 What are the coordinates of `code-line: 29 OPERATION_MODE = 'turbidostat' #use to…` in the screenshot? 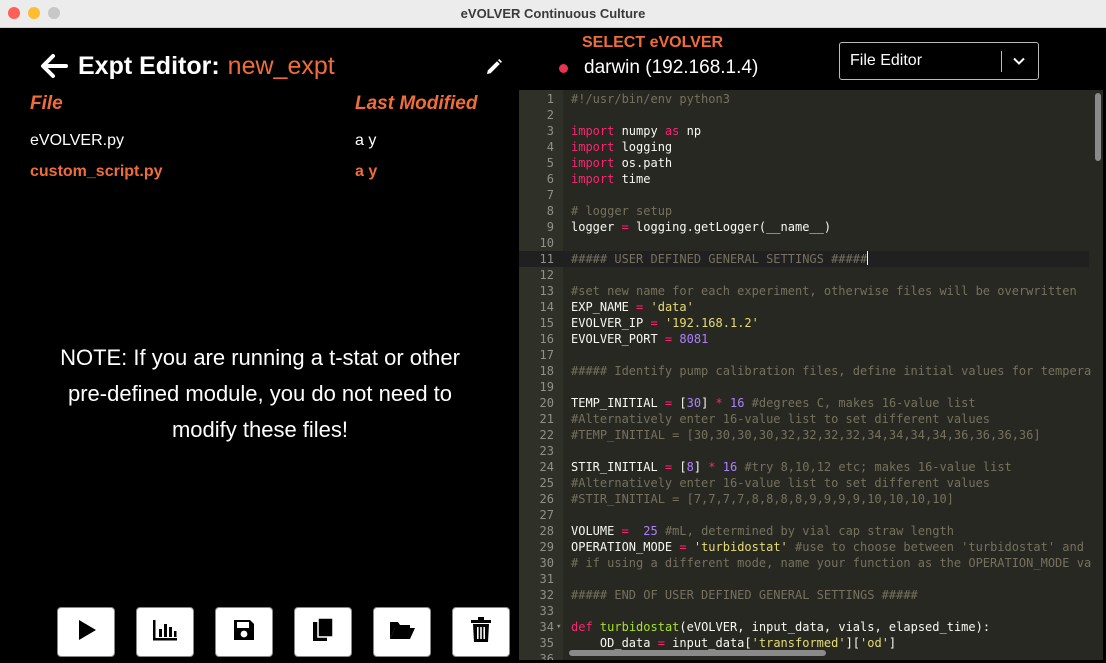 It's located at (804, 547).